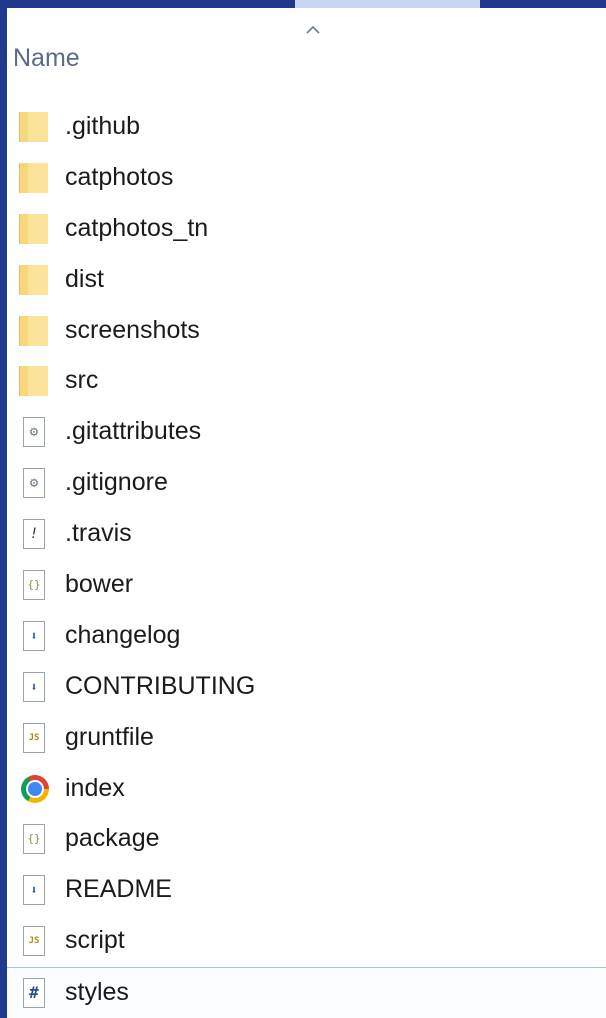 Image resolution: width=606 pixels, height=1018 pixels. I want to click on list-item-changelog: ⬇ changelog, so click(306, 636).